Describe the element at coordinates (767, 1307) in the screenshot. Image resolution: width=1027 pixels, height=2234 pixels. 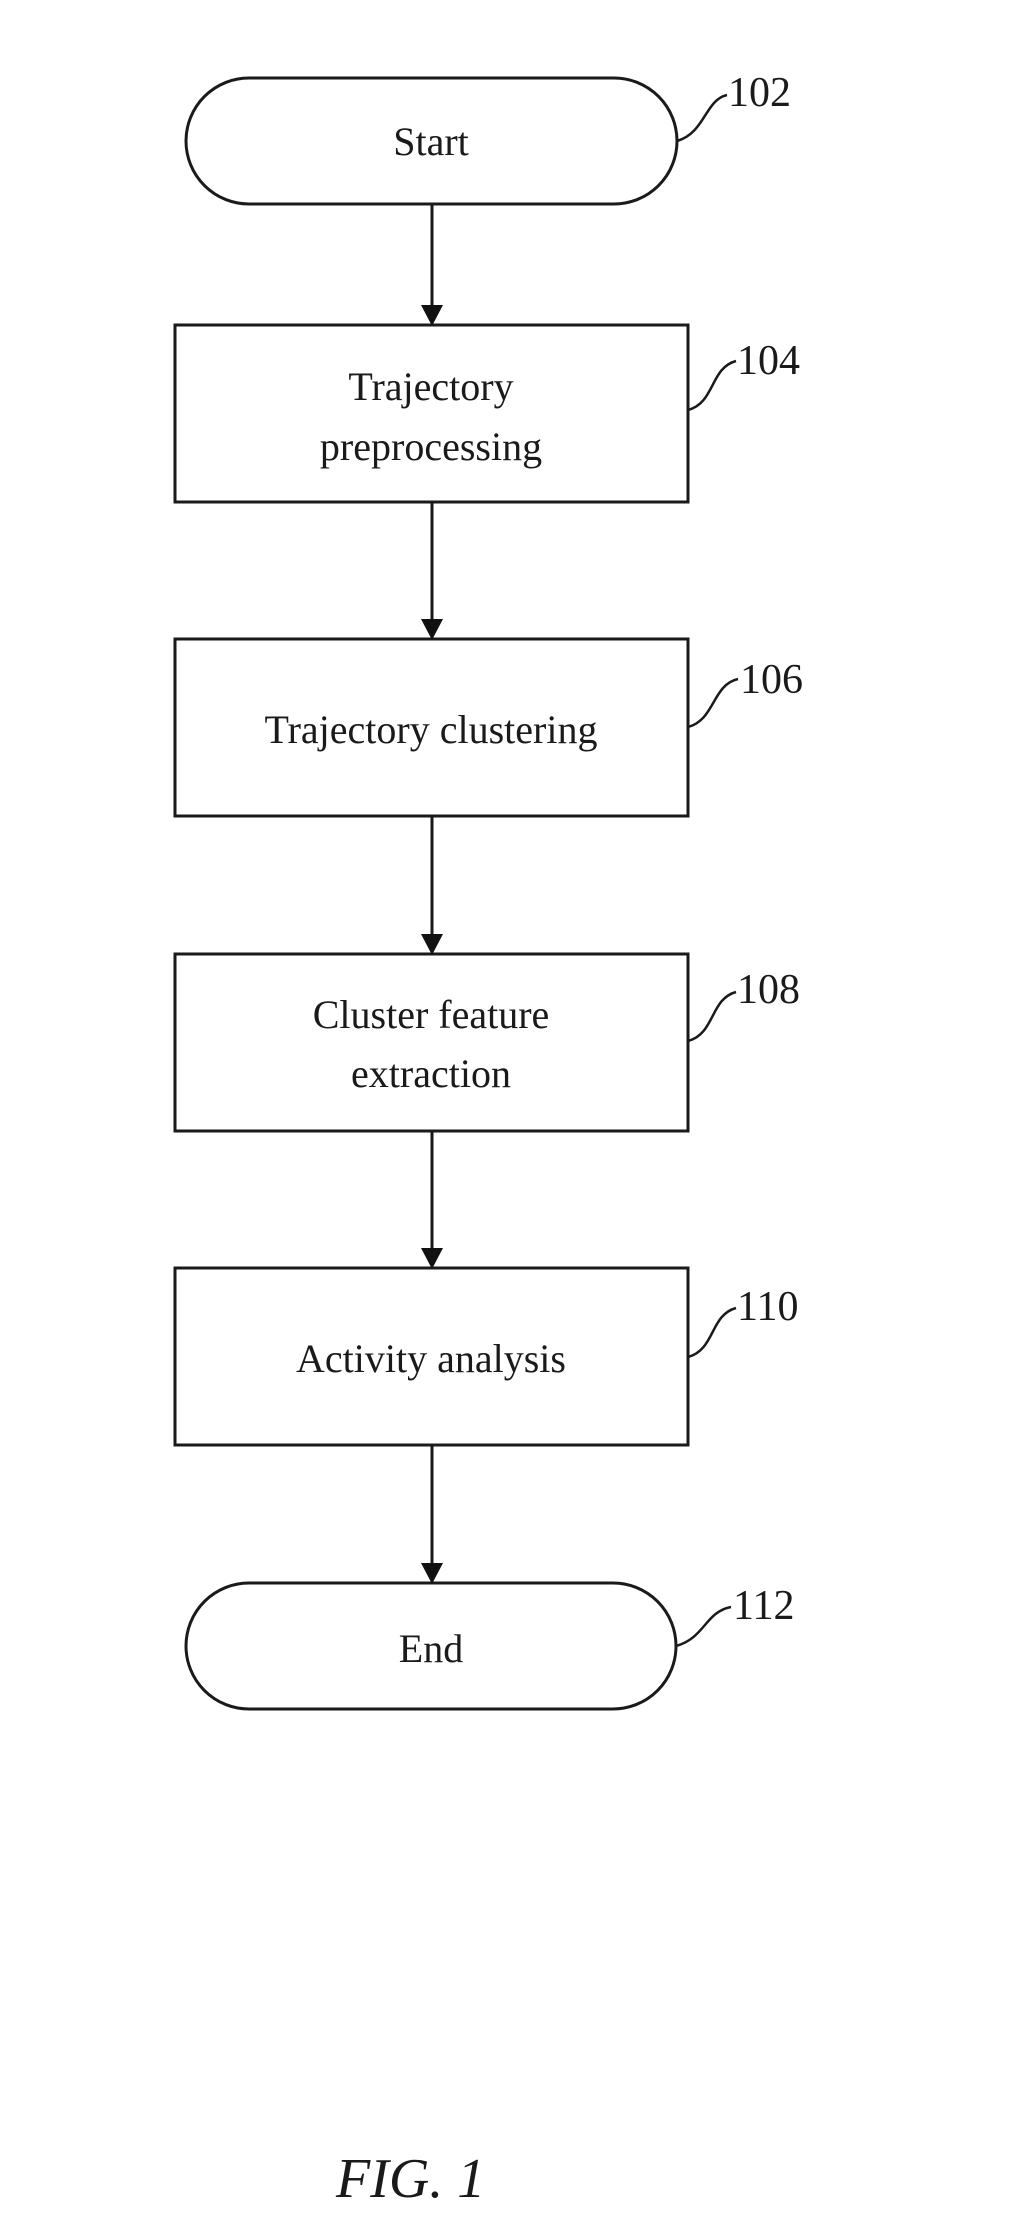
I see `reference-numeral: 110` at that location.